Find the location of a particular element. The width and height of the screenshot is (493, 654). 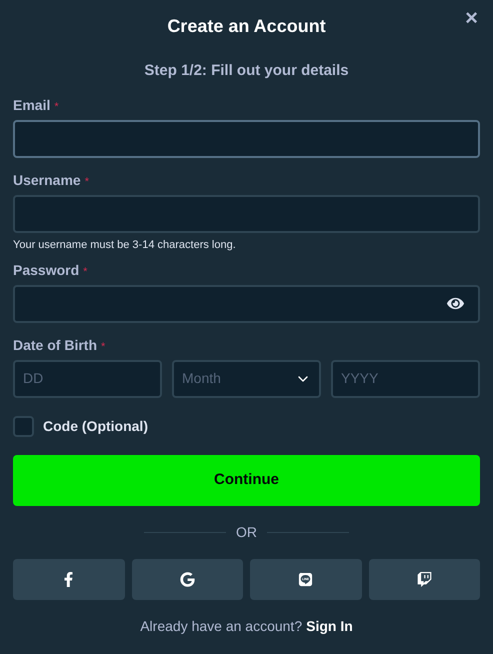

placeholder-text: DD is located at coordinates (33, 378).